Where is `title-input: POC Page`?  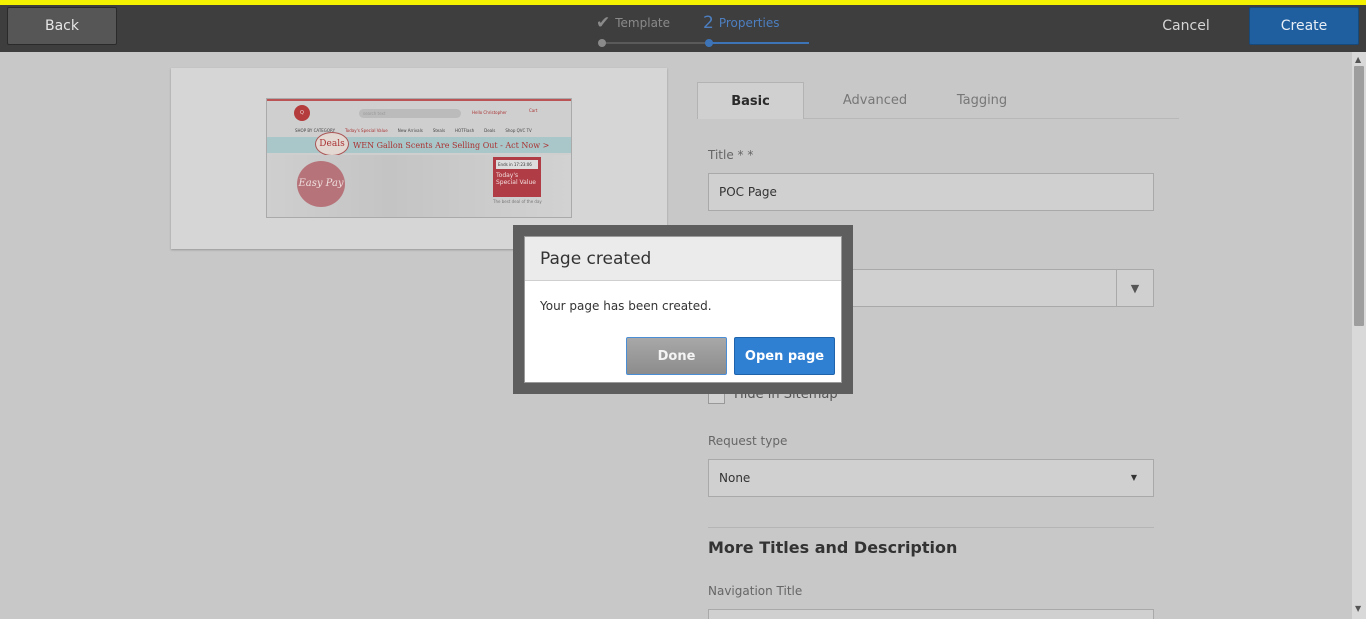
title-input: POC Page is located at coordinates (931, 192).